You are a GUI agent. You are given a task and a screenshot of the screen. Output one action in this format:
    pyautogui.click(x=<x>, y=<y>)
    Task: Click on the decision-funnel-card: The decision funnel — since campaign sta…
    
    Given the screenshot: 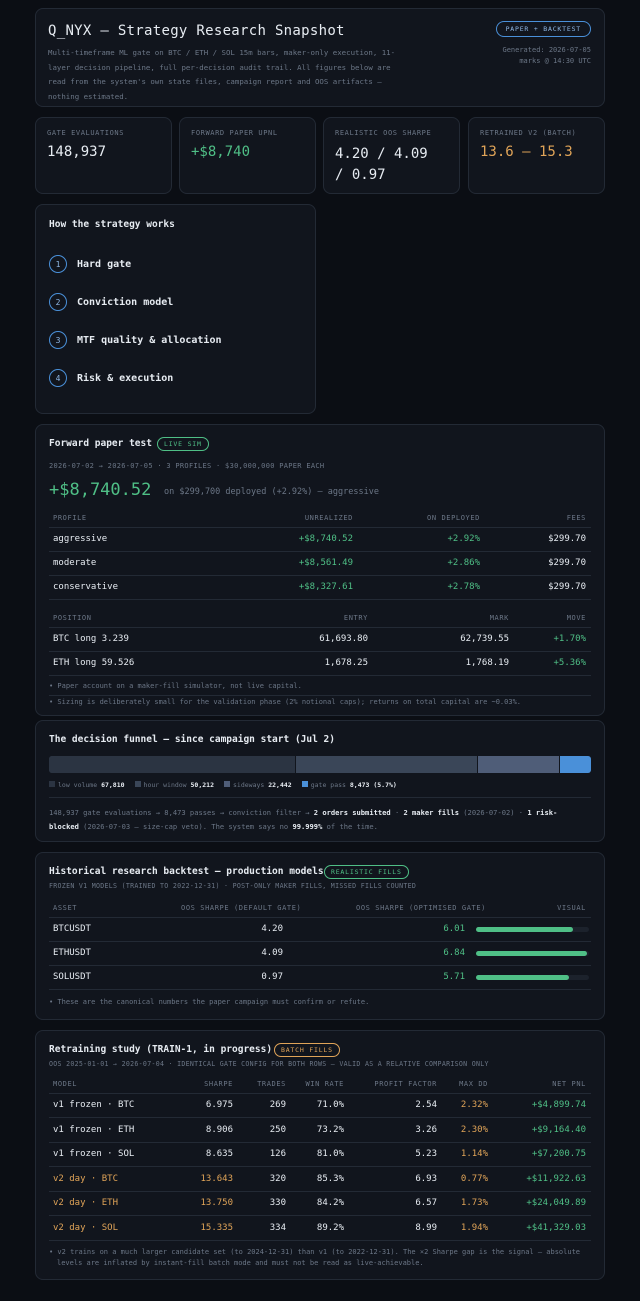 What is the action you would take?
    pyautogui.click(x=320, y=781)
    